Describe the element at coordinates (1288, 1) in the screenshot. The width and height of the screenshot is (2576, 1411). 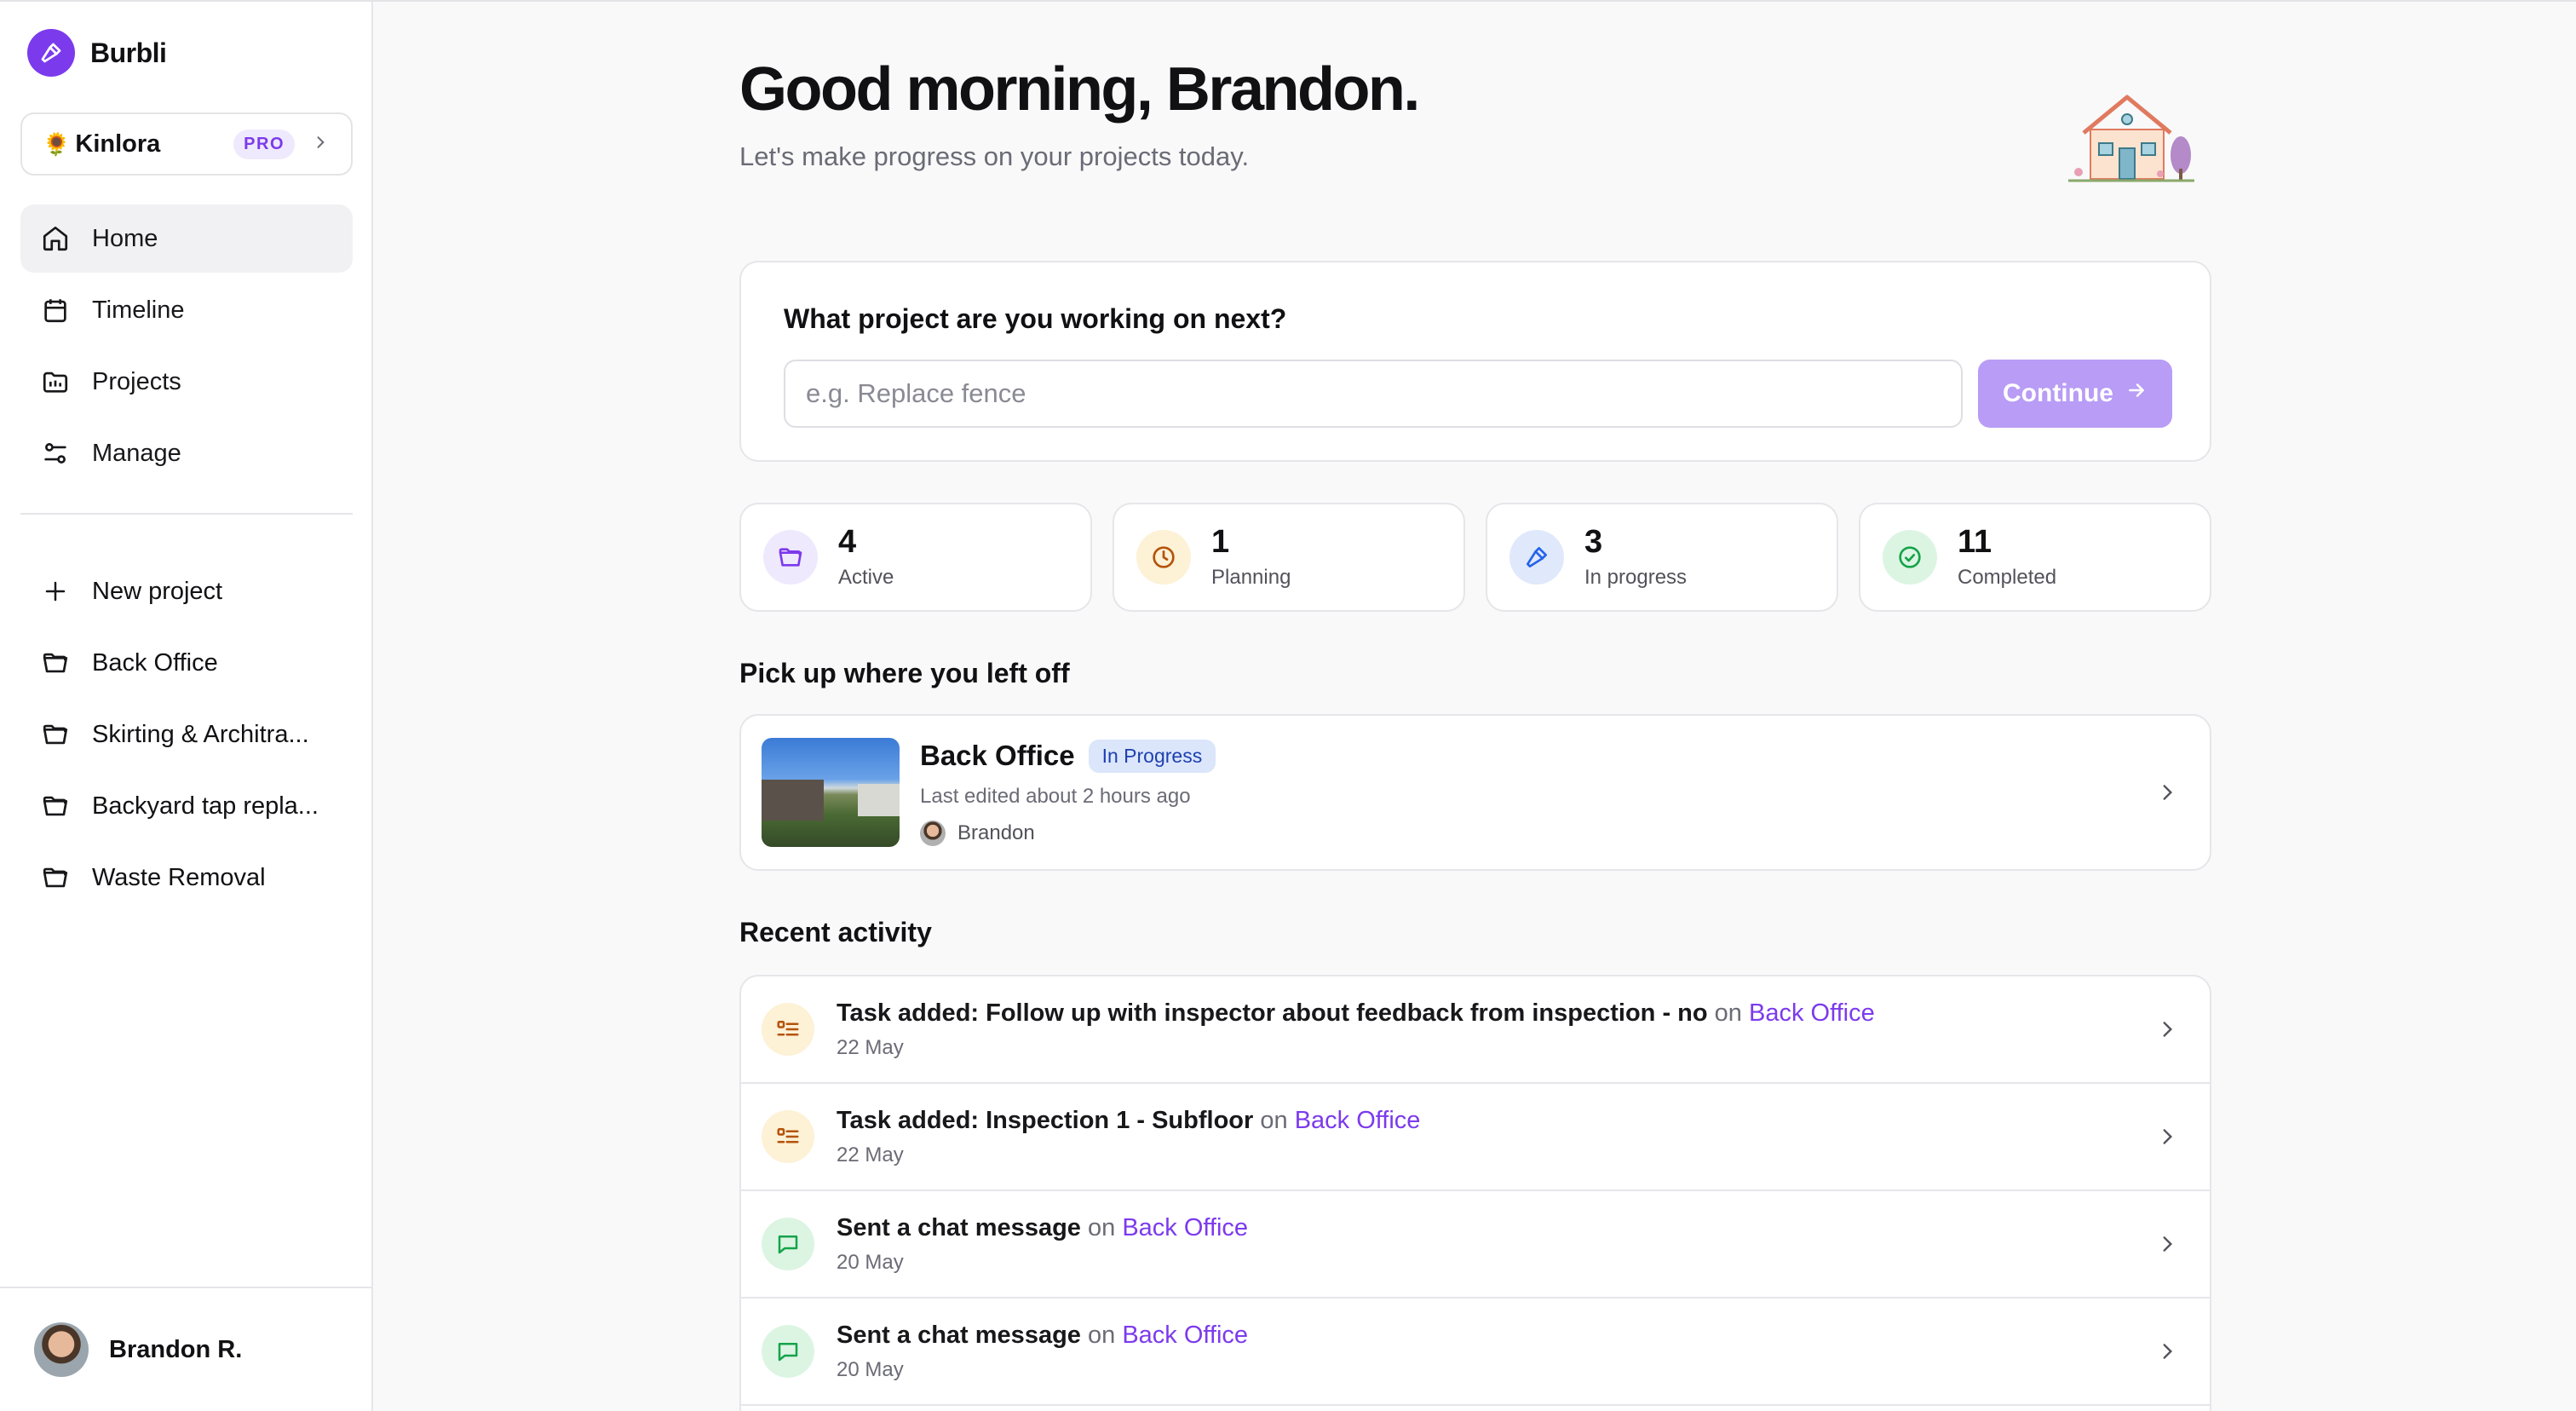
I see `top-border` at that location.